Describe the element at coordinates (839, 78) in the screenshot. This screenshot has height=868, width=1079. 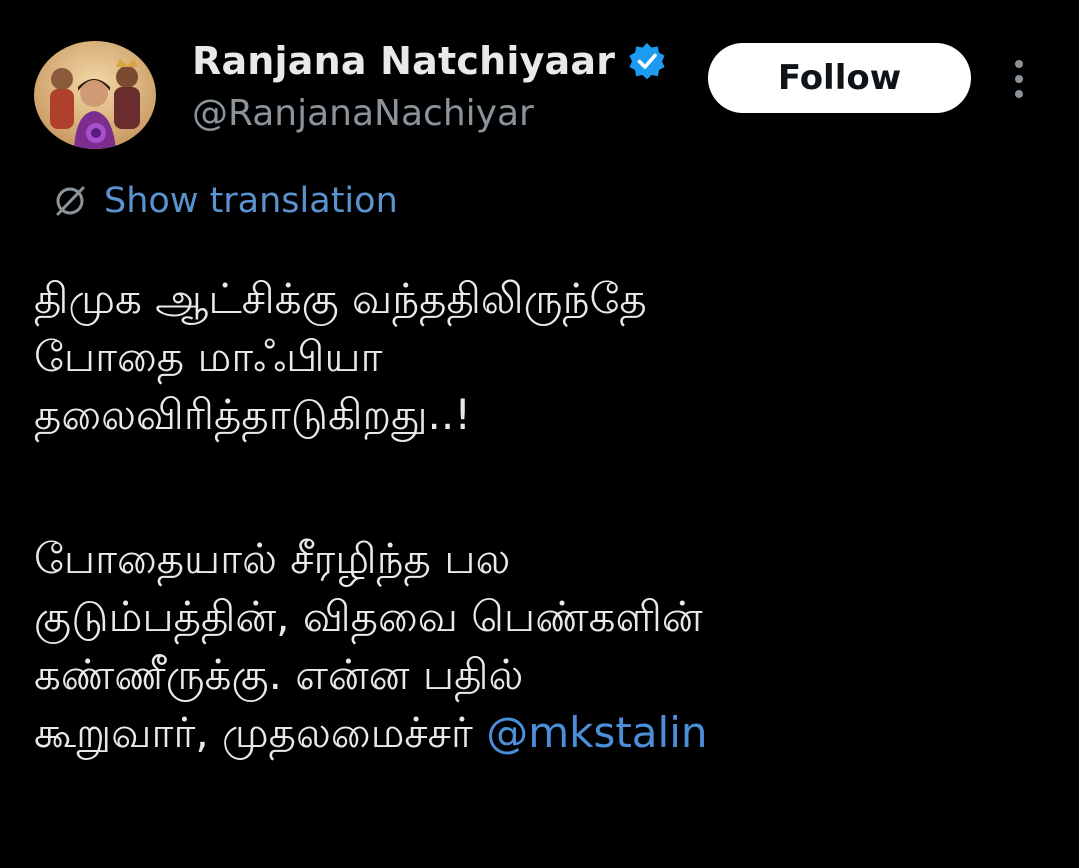
I see `follow-button: Follow` at that location.